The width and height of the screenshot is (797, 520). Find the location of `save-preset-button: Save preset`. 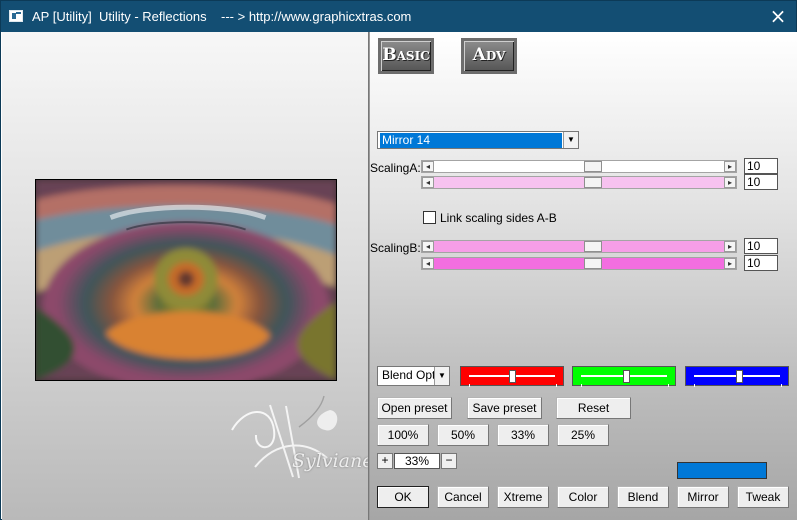

save-preset-button: Save preset is located at coordinates (504, 408).